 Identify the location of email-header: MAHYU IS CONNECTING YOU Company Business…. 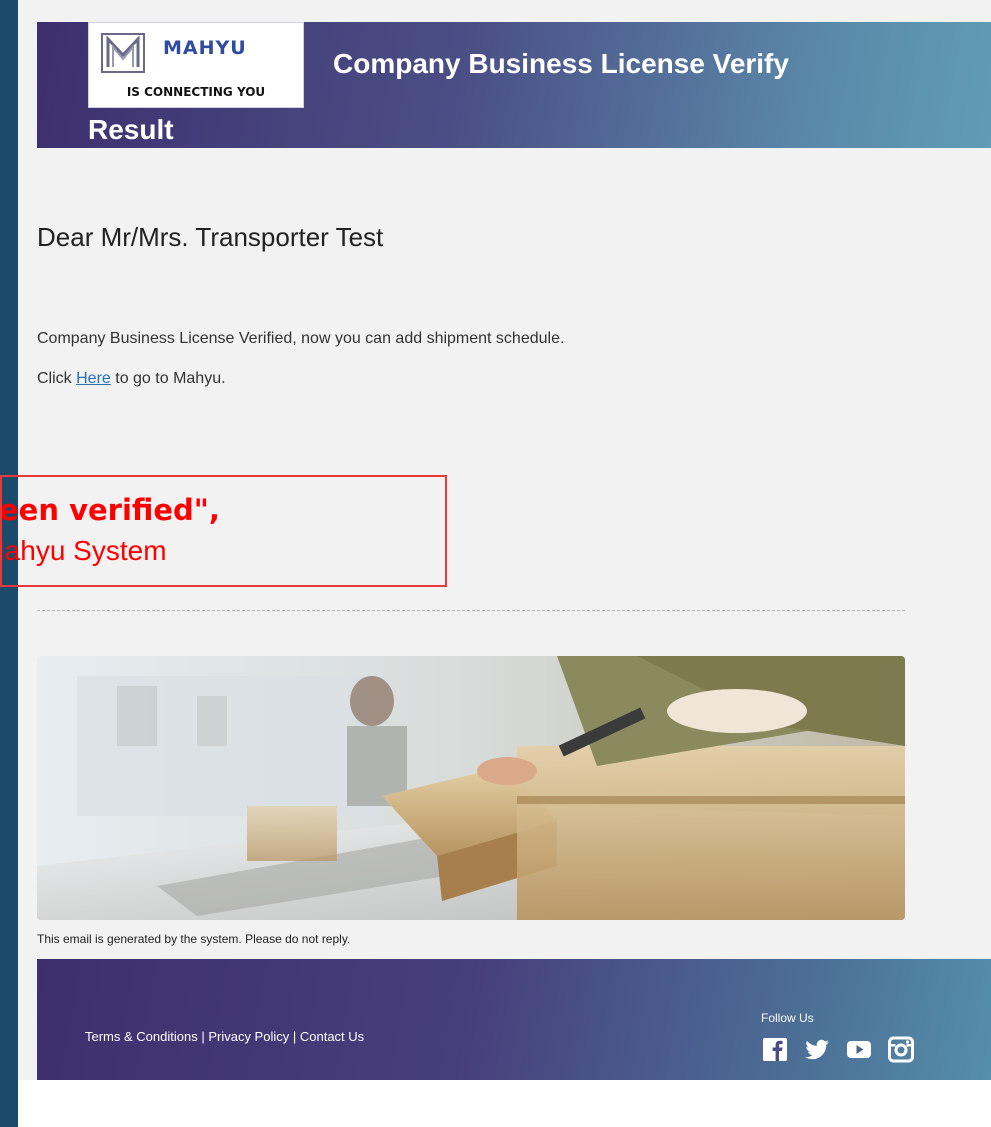
(514, 85).